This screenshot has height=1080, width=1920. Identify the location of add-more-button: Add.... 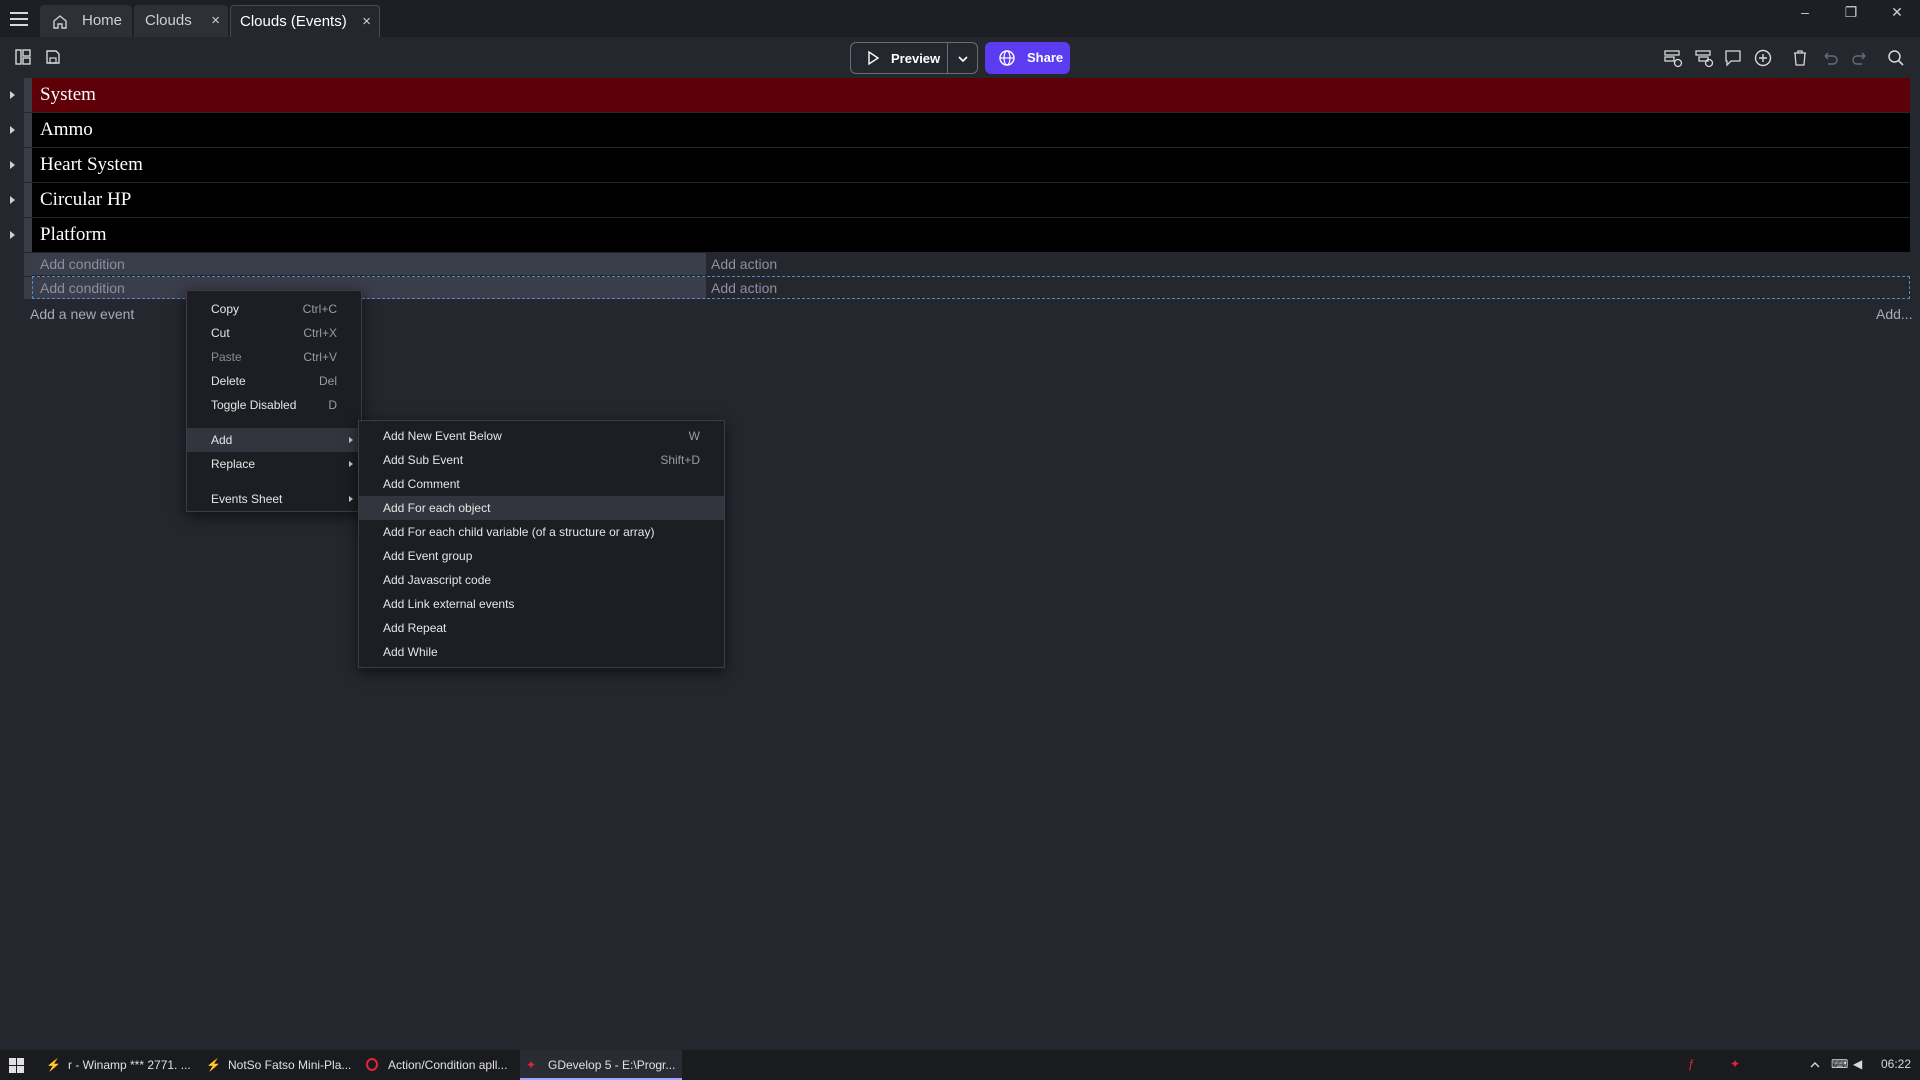
(1894, 314).